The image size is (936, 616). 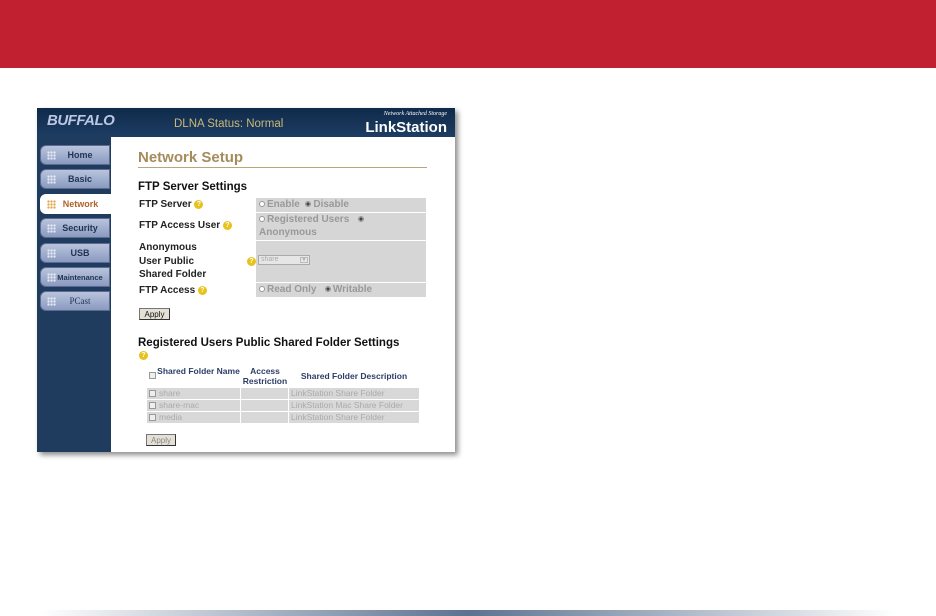 I want to click on ftp-access-user-label: FTP Access User ?, so click(x=185, y=226).